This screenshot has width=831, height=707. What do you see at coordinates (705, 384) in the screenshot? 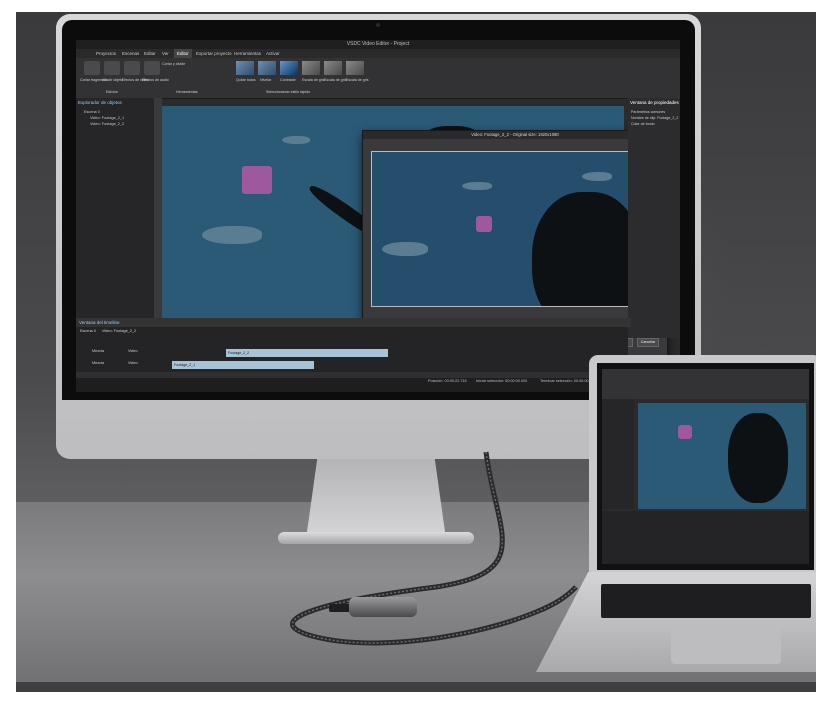
I see `laptop-ribbon` at bounding box center [705, 384].